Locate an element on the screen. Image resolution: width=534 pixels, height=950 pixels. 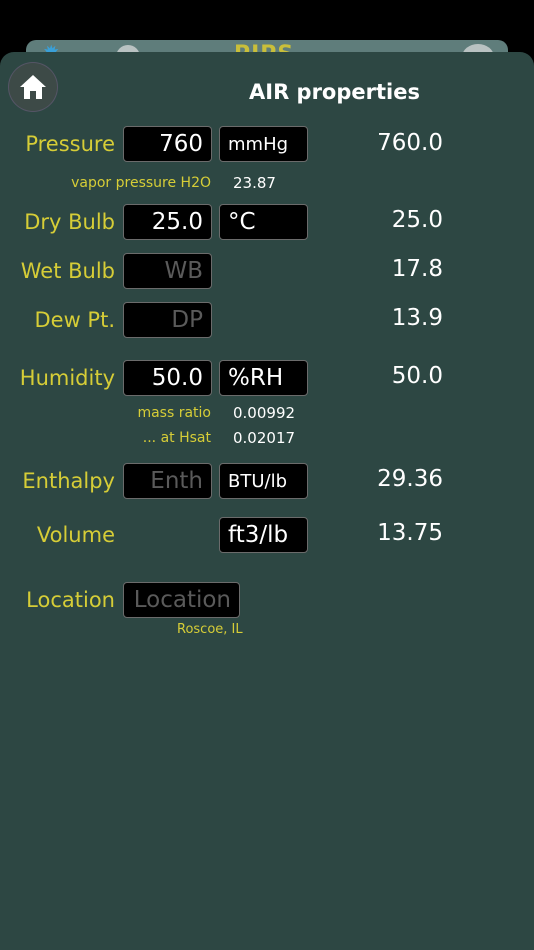
dew-point-result: 13.9 is located at coordinates (417, 318).